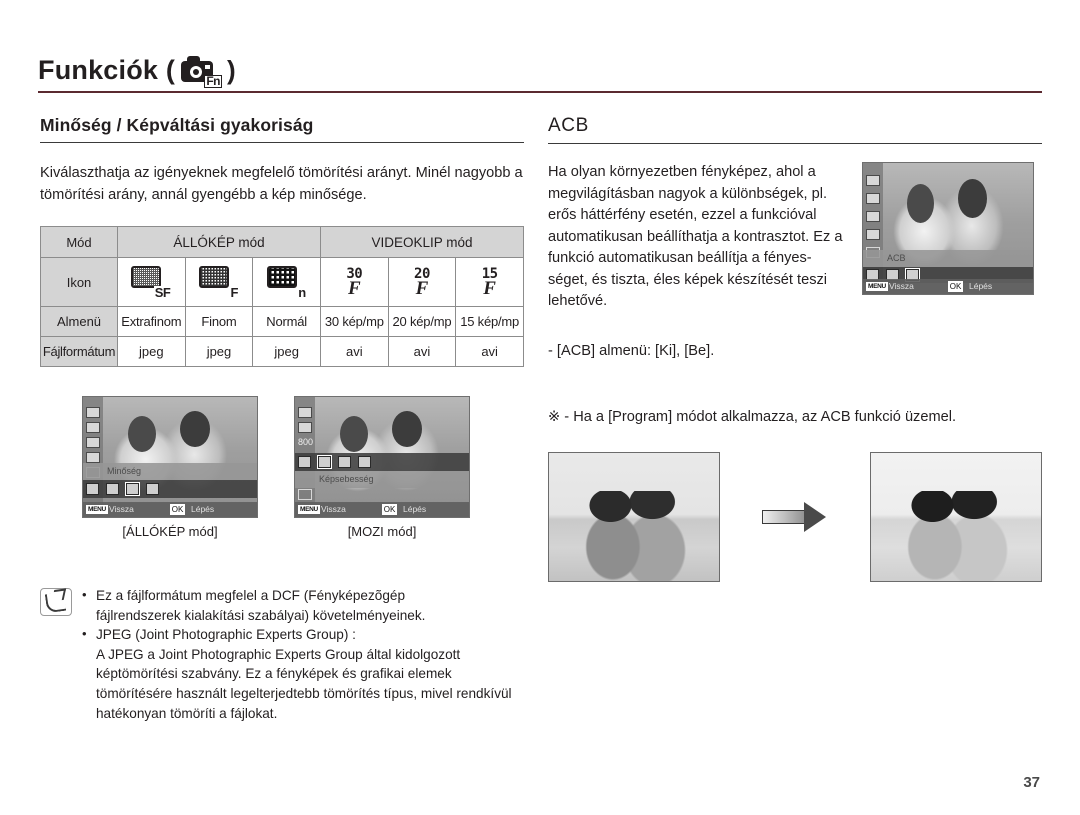 The height and width of the screenshot is (815, 1080). I want to click on table-row-fileformat: Fájlformátum jpeg jpeg jpeg avi avi avi, so click(282, 351).